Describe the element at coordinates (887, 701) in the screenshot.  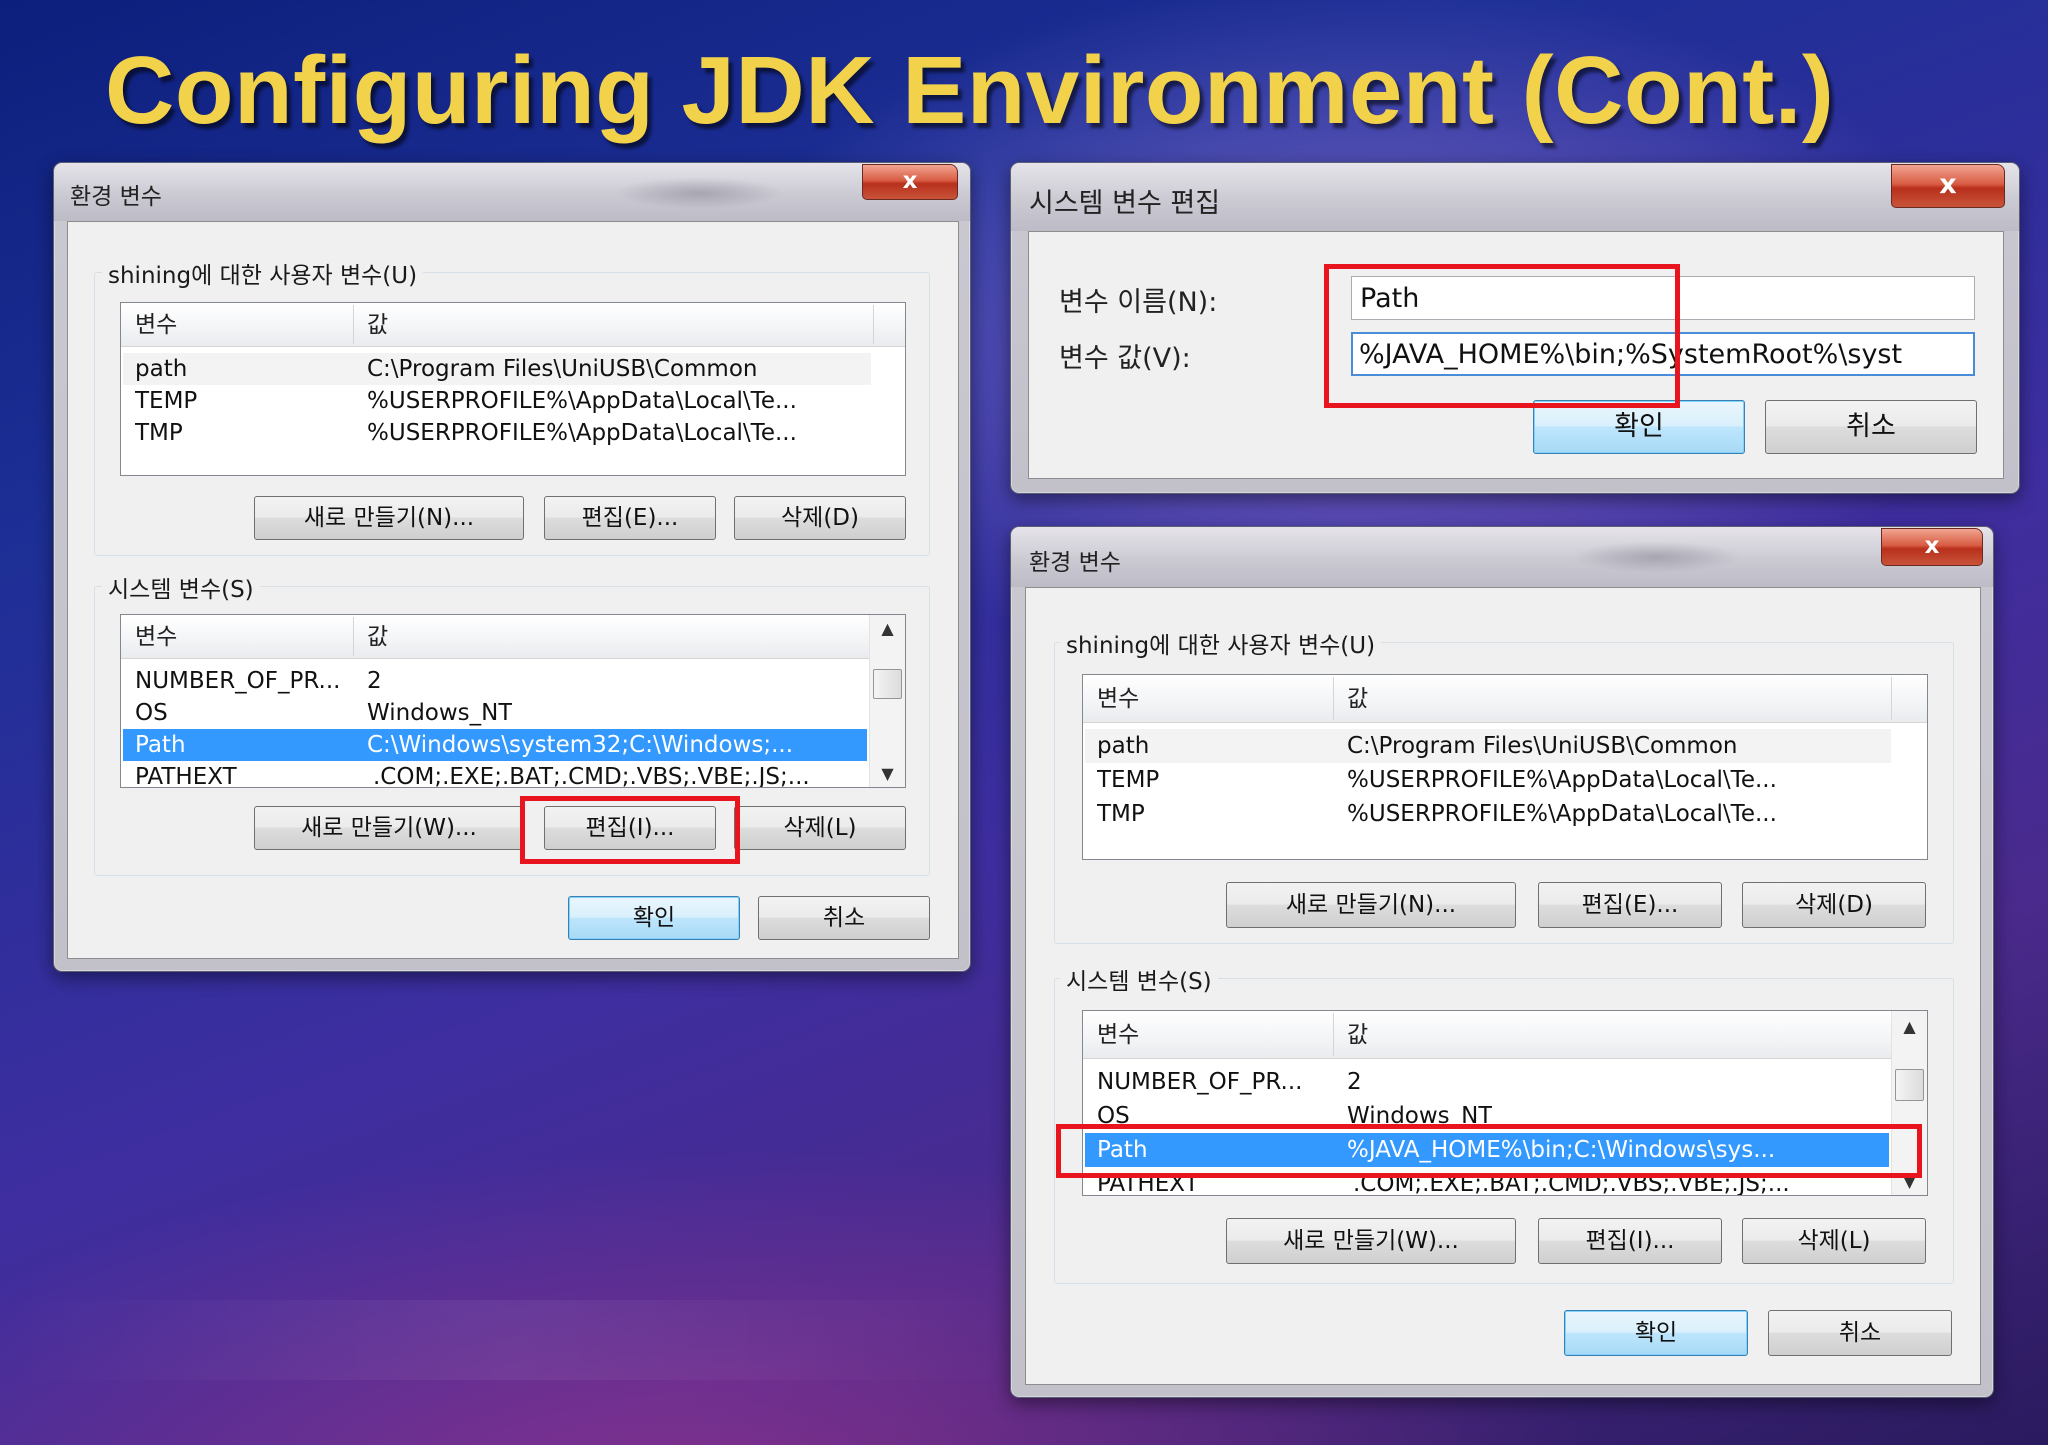
I see `vertical-scrollbar: ▲ ▼` at that location.